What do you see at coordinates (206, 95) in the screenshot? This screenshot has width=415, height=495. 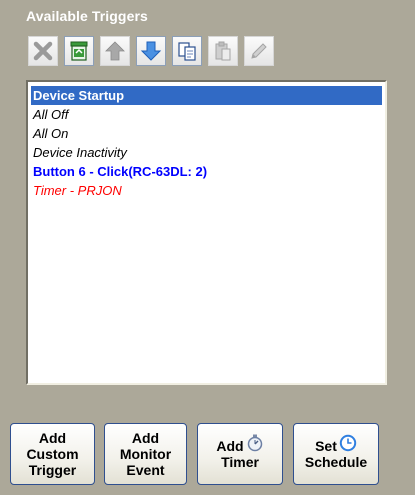 I see `trigger-item-device-startup: Device Startup` at bounding box center [206, 95].